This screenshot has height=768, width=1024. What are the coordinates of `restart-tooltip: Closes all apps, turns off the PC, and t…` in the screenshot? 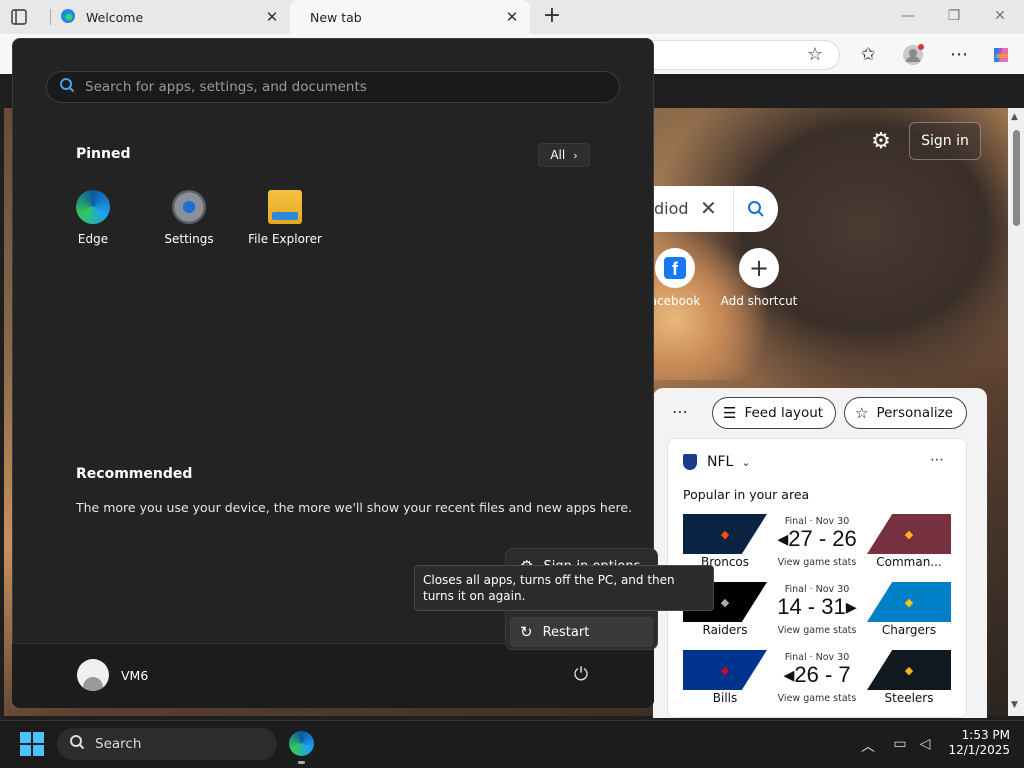 It's located at (564, 588).